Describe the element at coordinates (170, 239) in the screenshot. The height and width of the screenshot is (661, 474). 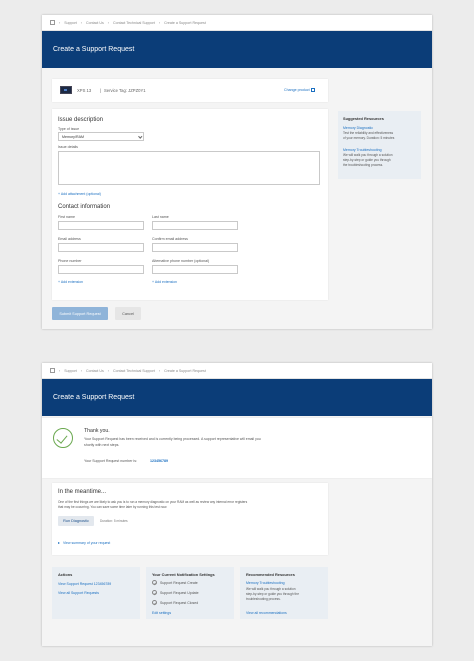
I see `confirm-email-label: Confirm email address` at that location.